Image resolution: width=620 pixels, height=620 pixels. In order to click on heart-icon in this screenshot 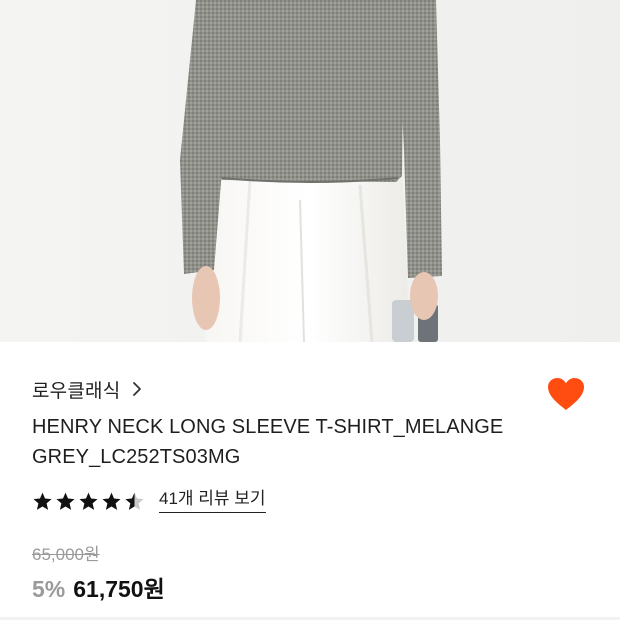, I will do `click(566, 394)`.